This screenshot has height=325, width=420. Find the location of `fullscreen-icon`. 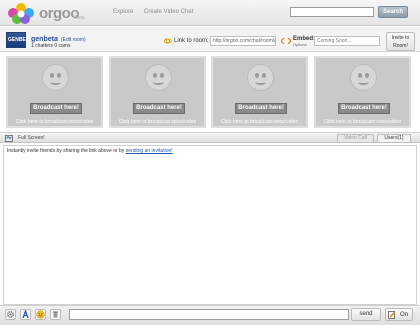

fullscreen-icon is located at coordinates (9, 138).